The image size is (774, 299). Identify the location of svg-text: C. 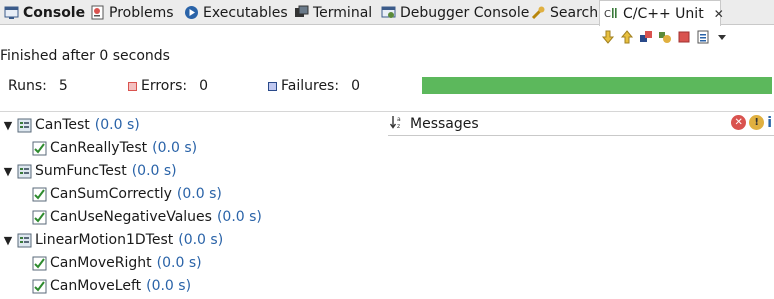
(607, 14).